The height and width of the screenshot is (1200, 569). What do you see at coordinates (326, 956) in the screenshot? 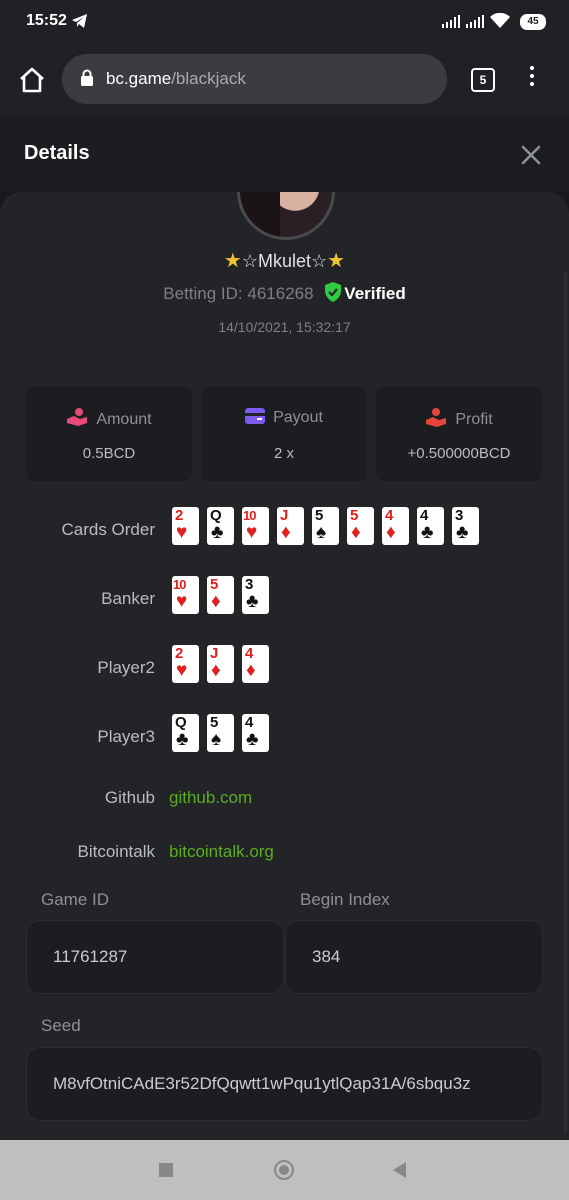
I see `begin-index-value: 384` at bounding box center [326, 956].